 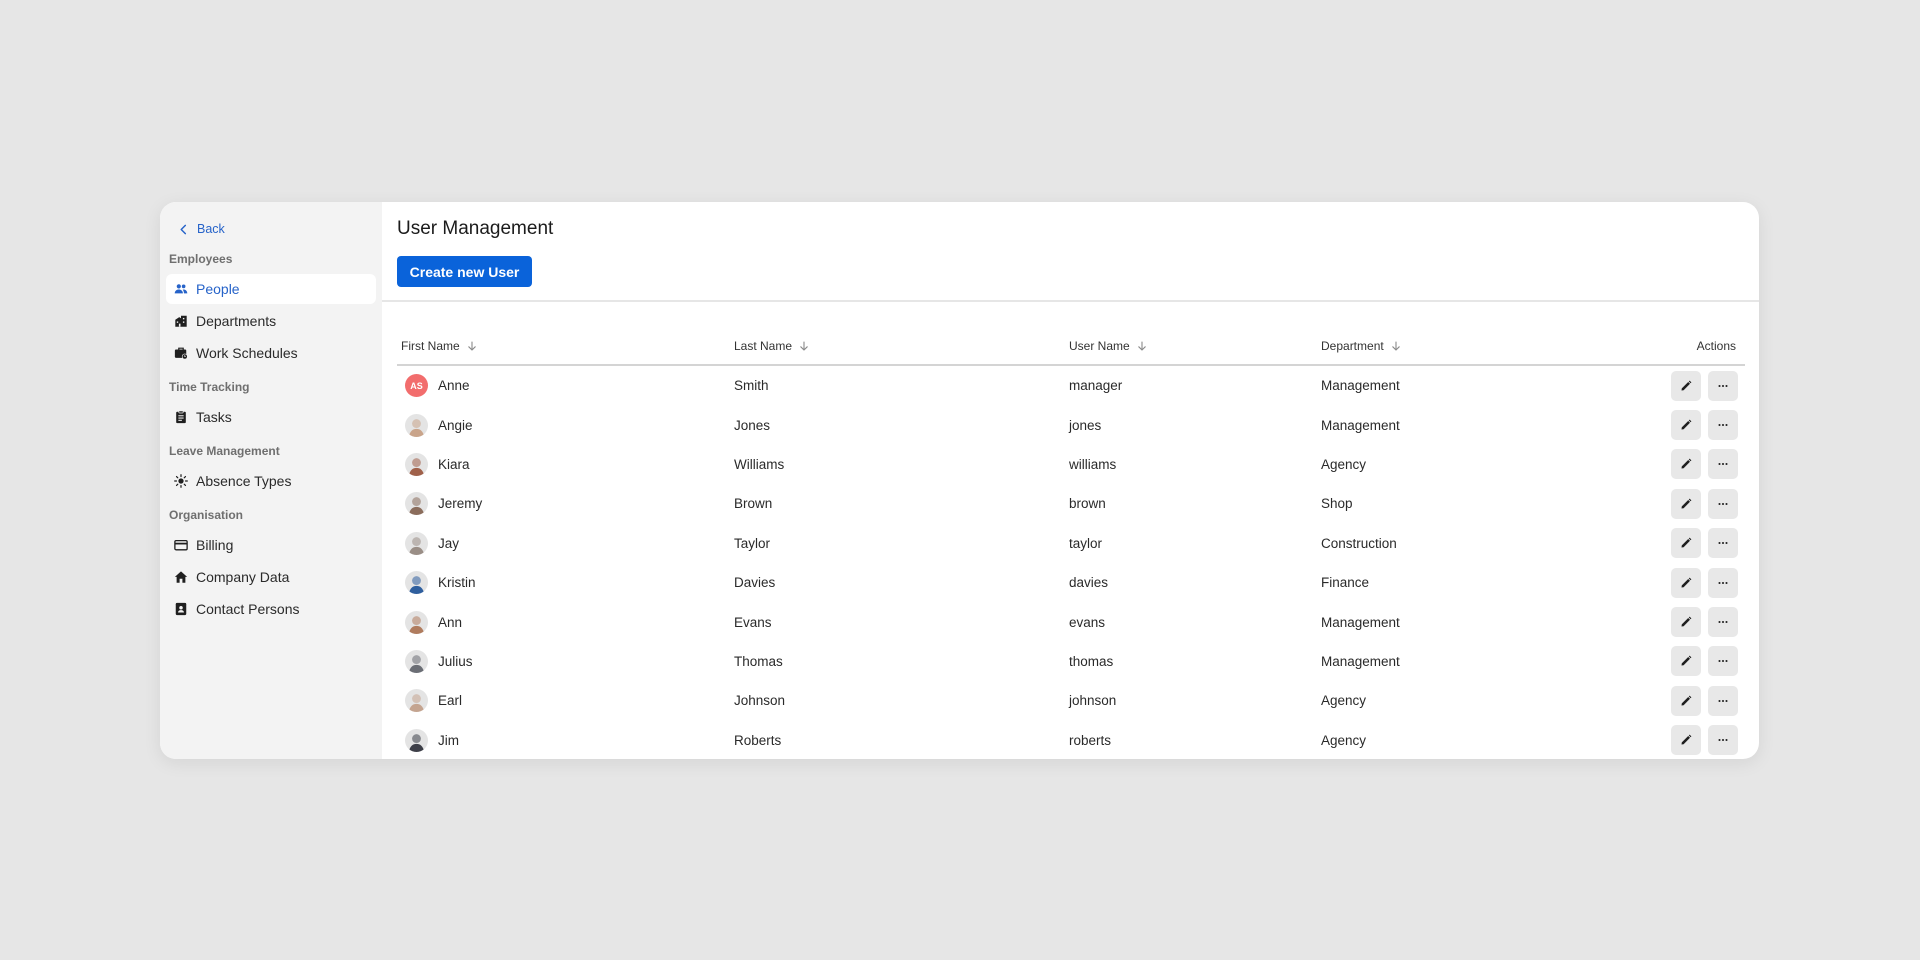 I want to click on cell-user-name: johnson, so click(x=1093, y=701).